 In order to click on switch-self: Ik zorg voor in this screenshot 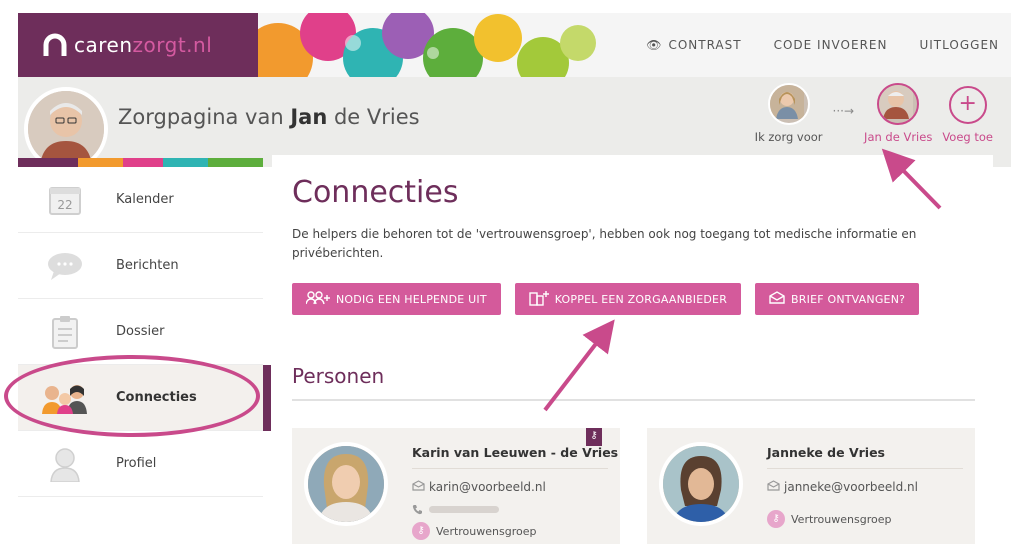, I will do `click(789, 113)`.